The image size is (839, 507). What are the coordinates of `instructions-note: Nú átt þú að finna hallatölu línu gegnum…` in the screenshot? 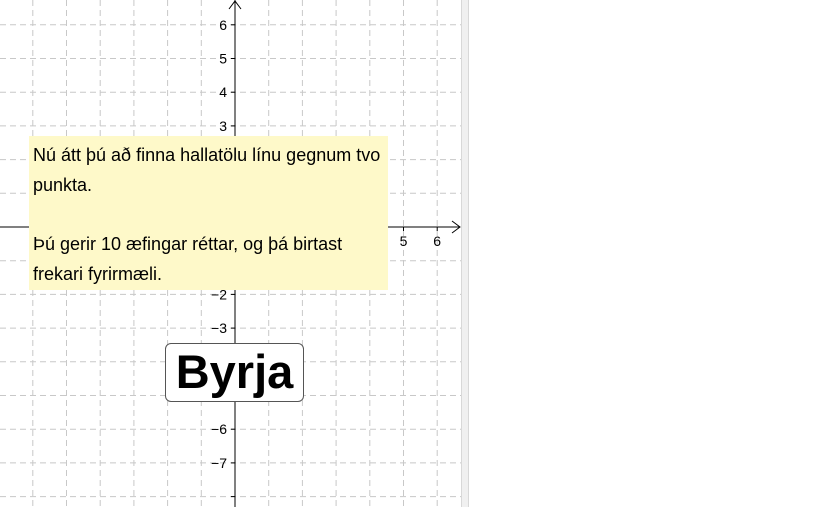 It's located at (208, 213).